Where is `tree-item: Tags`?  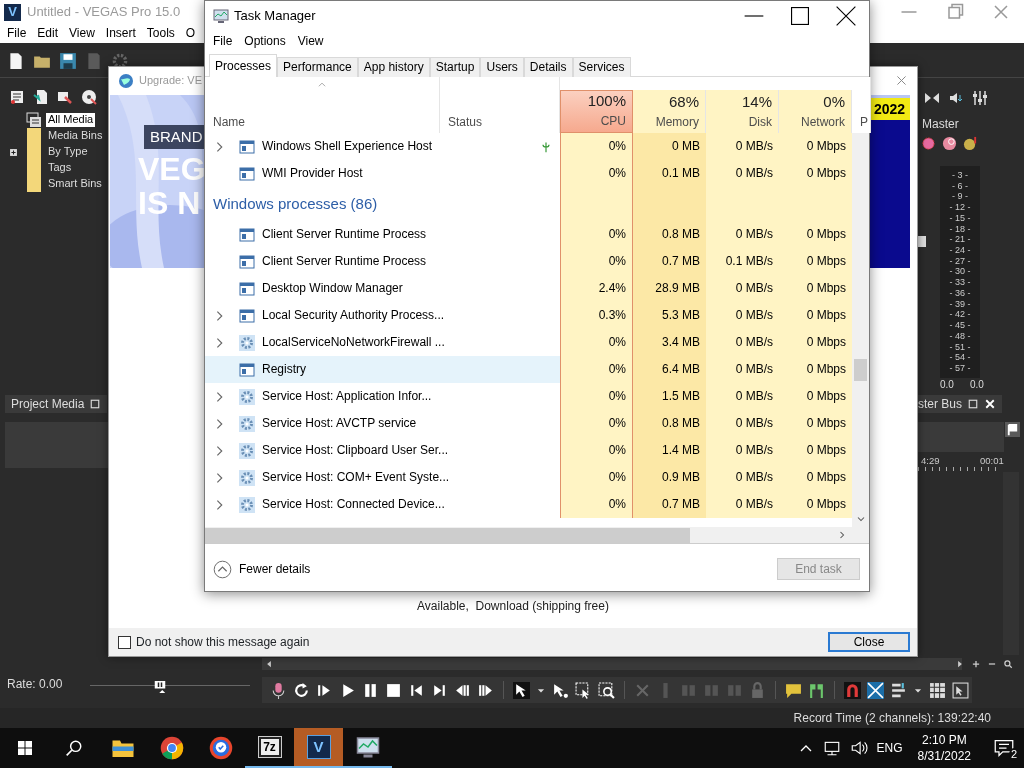
tree-item: Tags is located at coordinates (60, 168).